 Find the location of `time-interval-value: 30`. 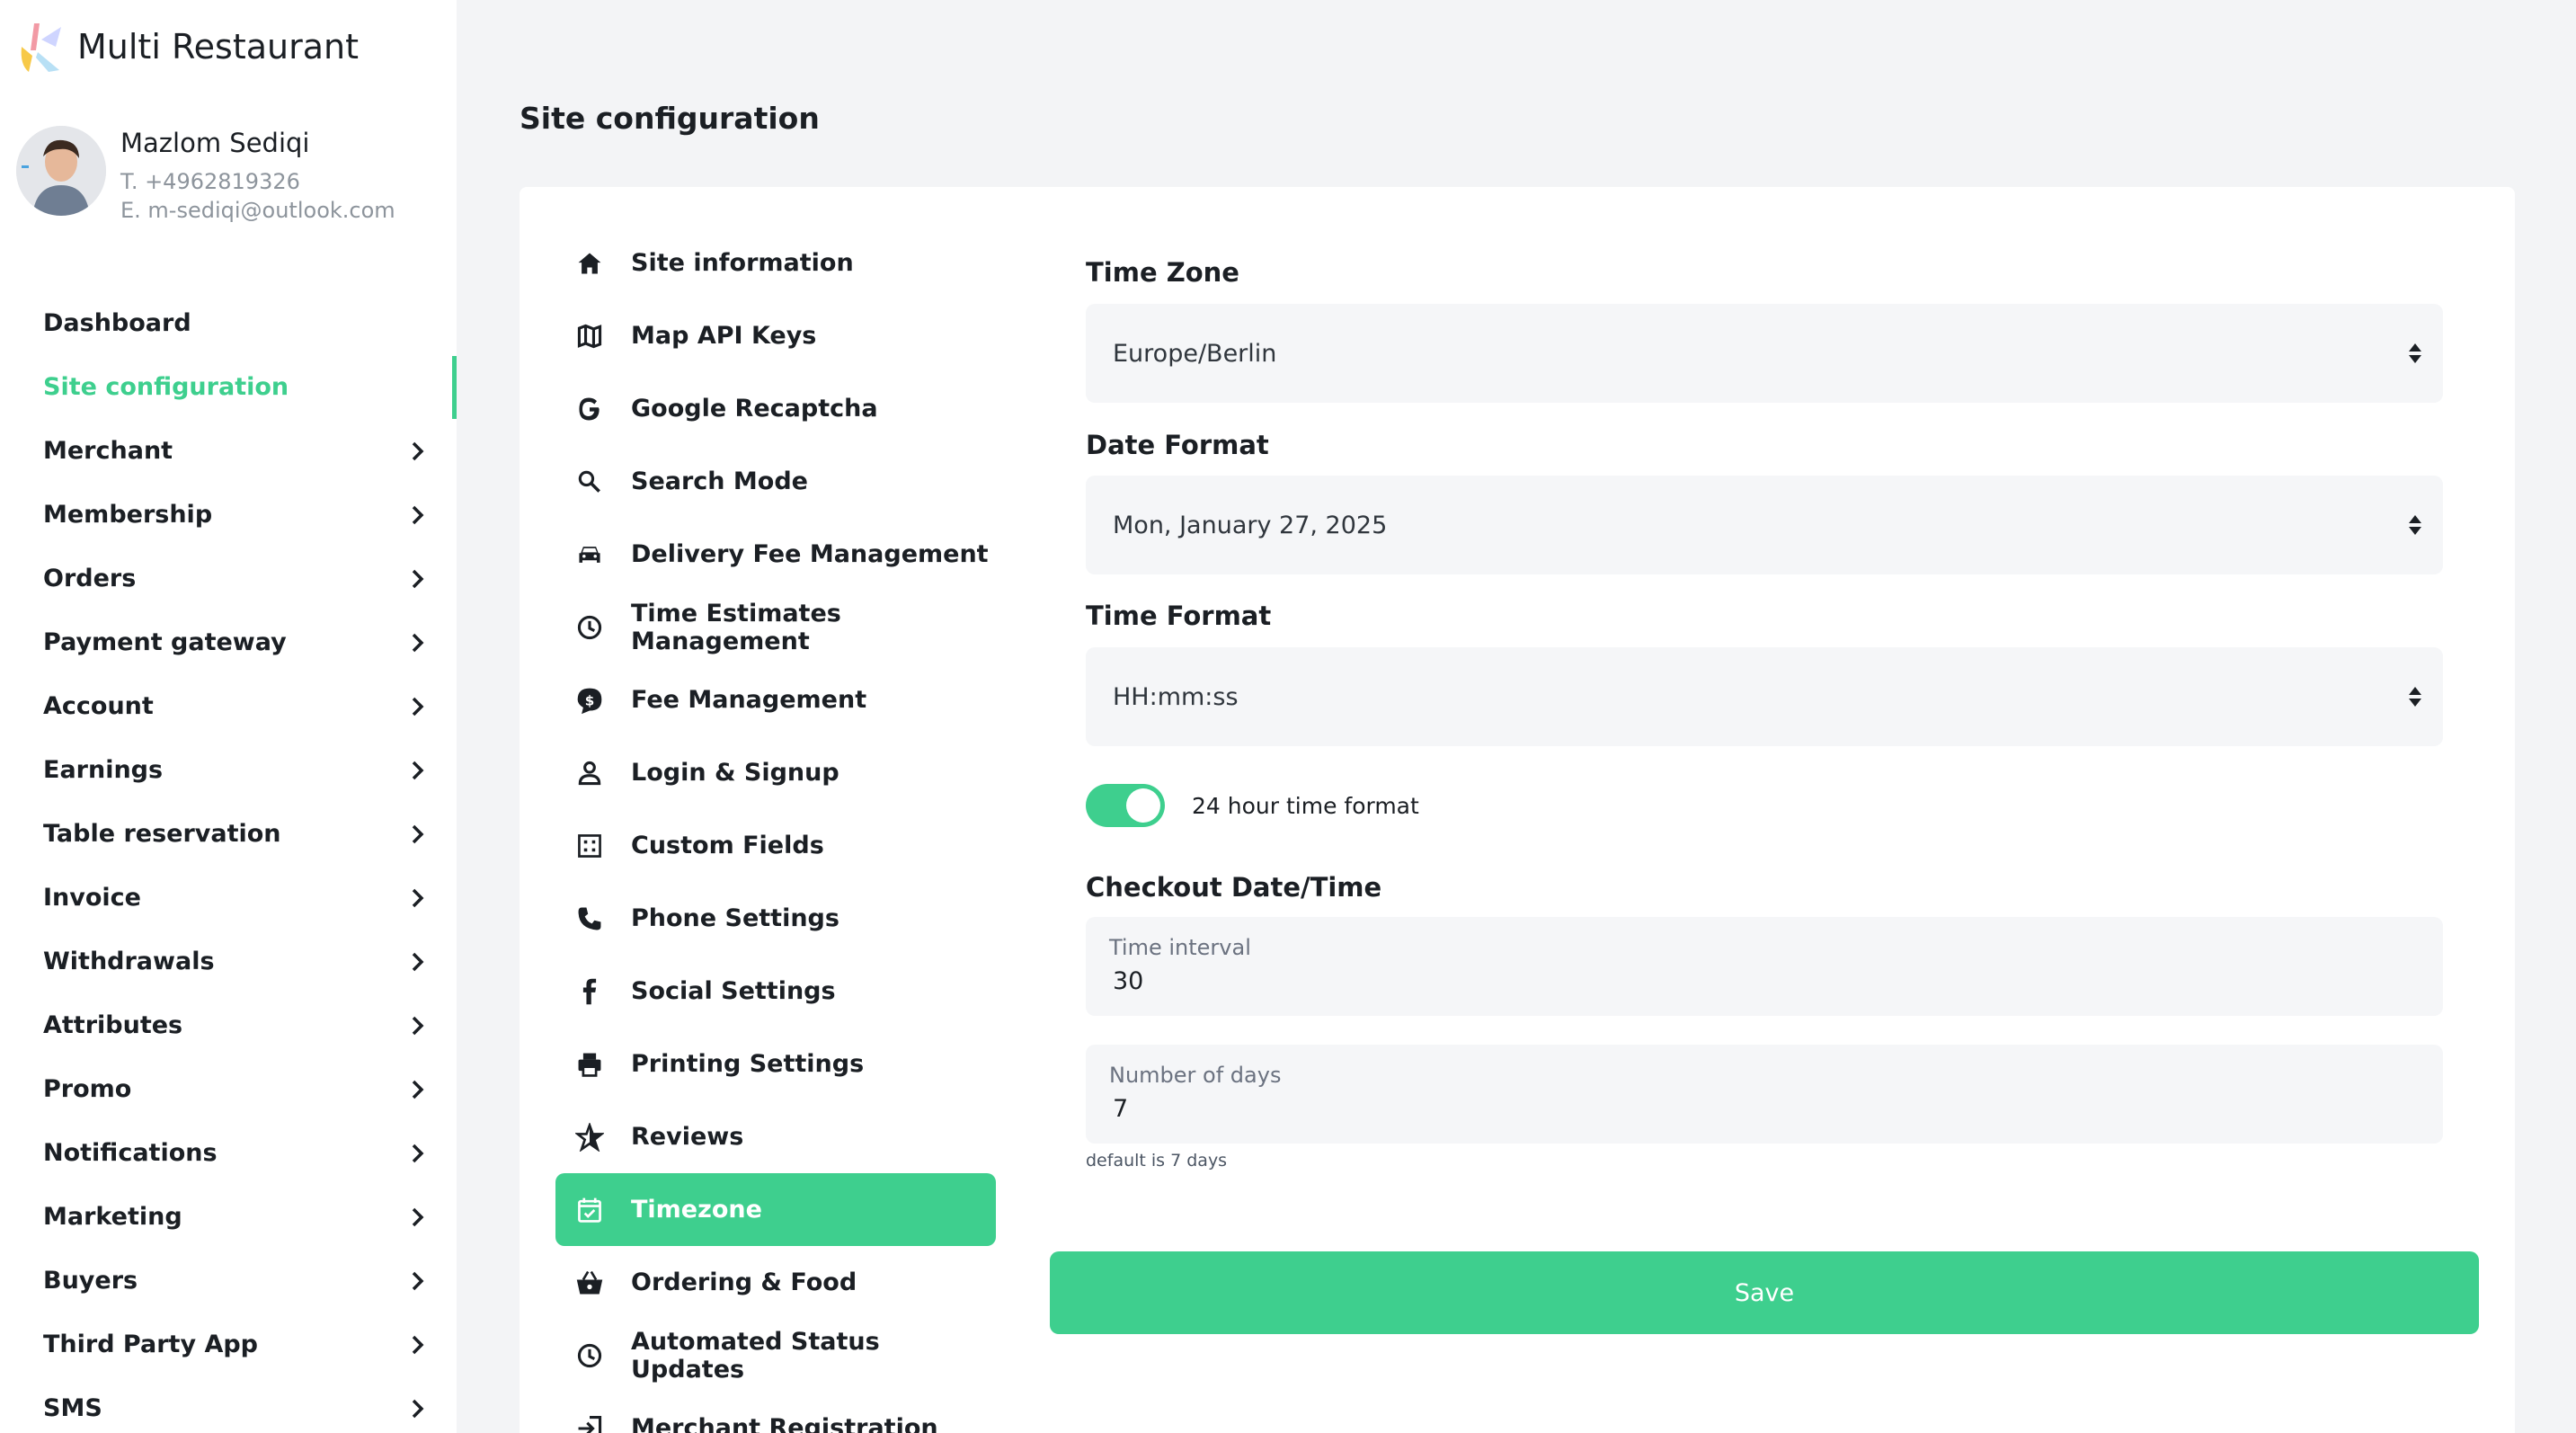

time-interval-value: 30 is located at coordinates (1128, 981).